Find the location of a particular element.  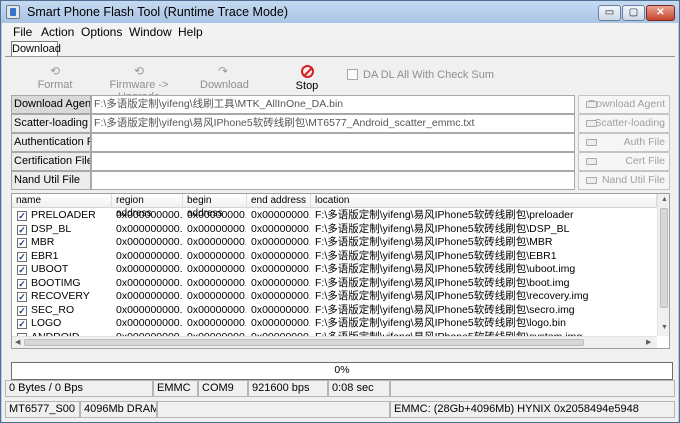

cert-file-button: Cert File is located at coordinates (624, 161).